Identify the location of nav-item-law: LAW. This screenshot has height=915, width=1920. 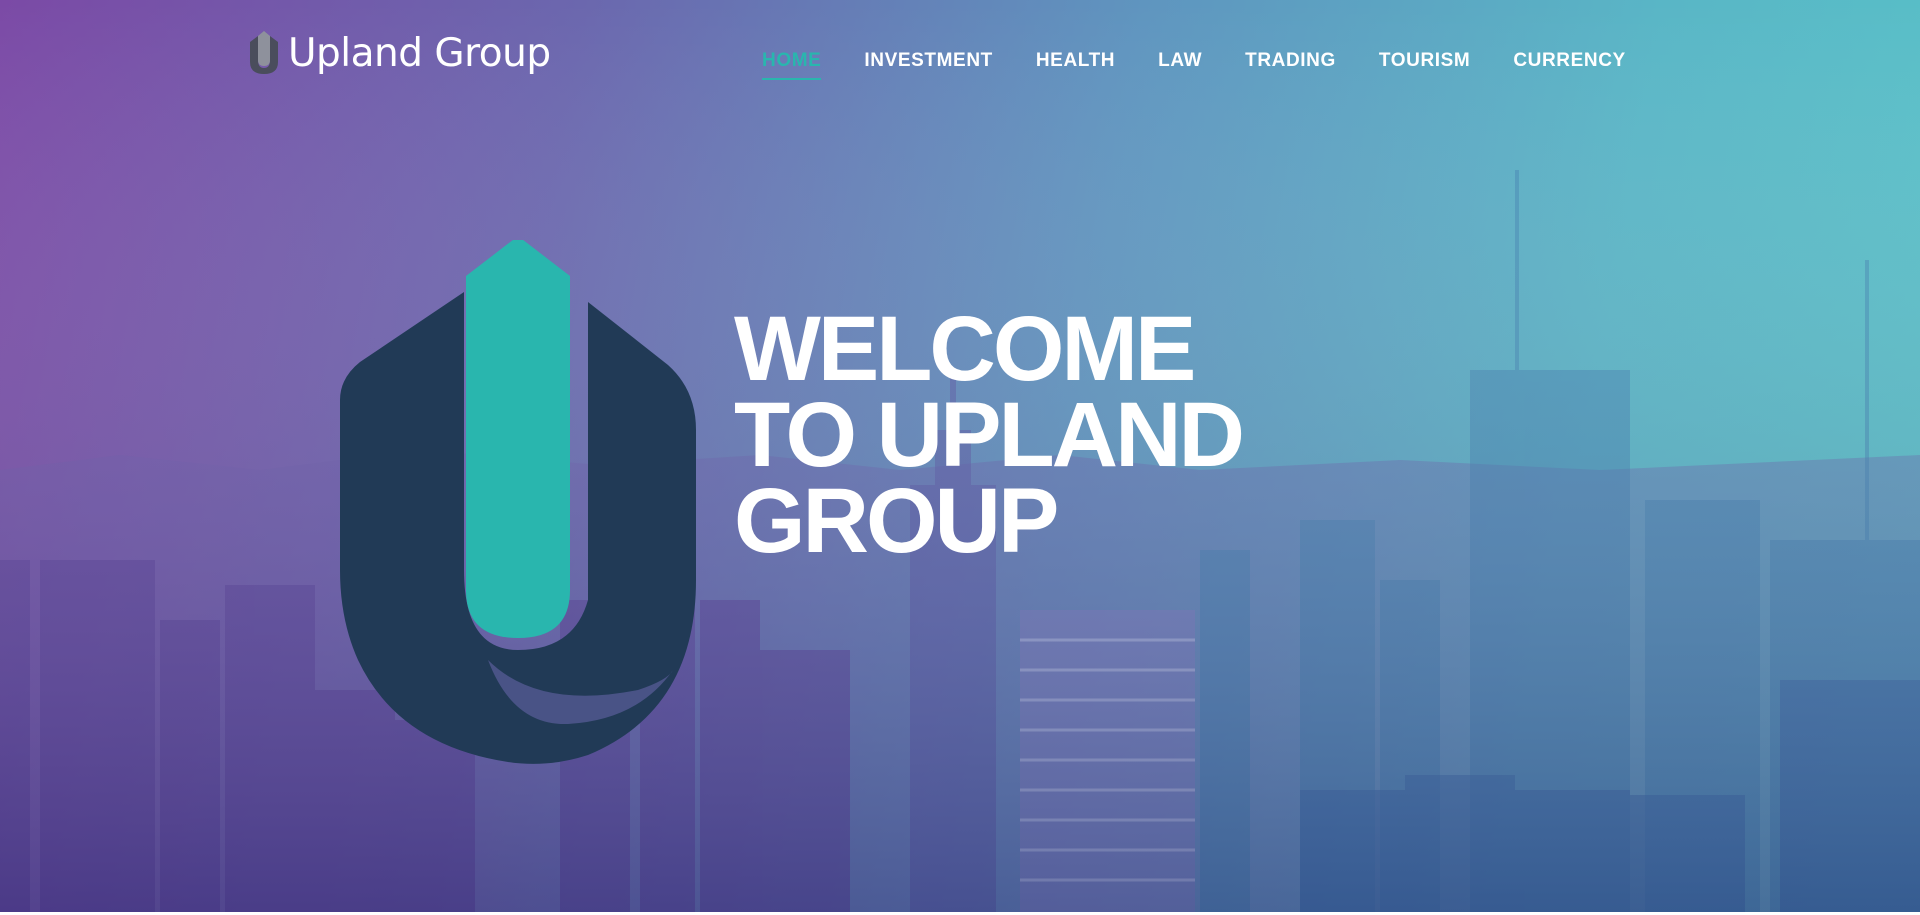
(1180, 65).